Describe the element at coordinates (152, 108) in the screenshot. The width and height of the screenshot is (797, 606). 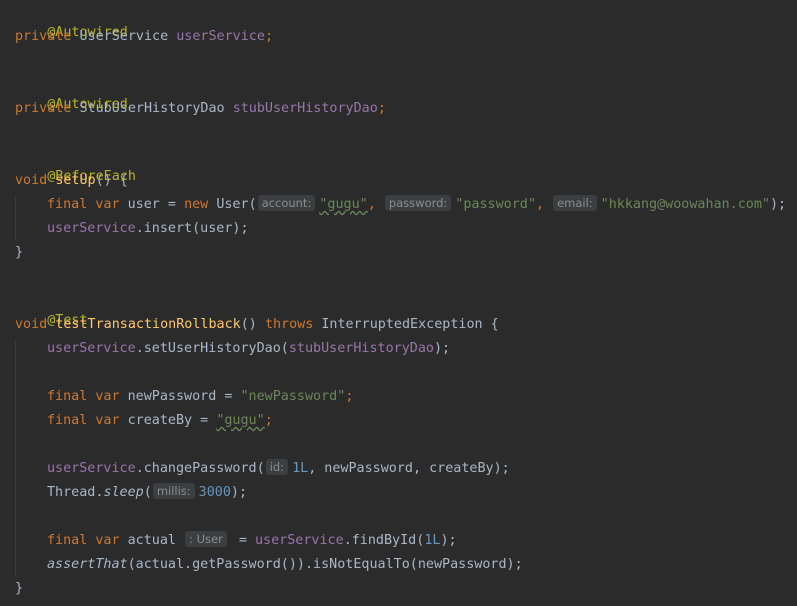
I see `type-name: StubUserHistoryDao` at that location.